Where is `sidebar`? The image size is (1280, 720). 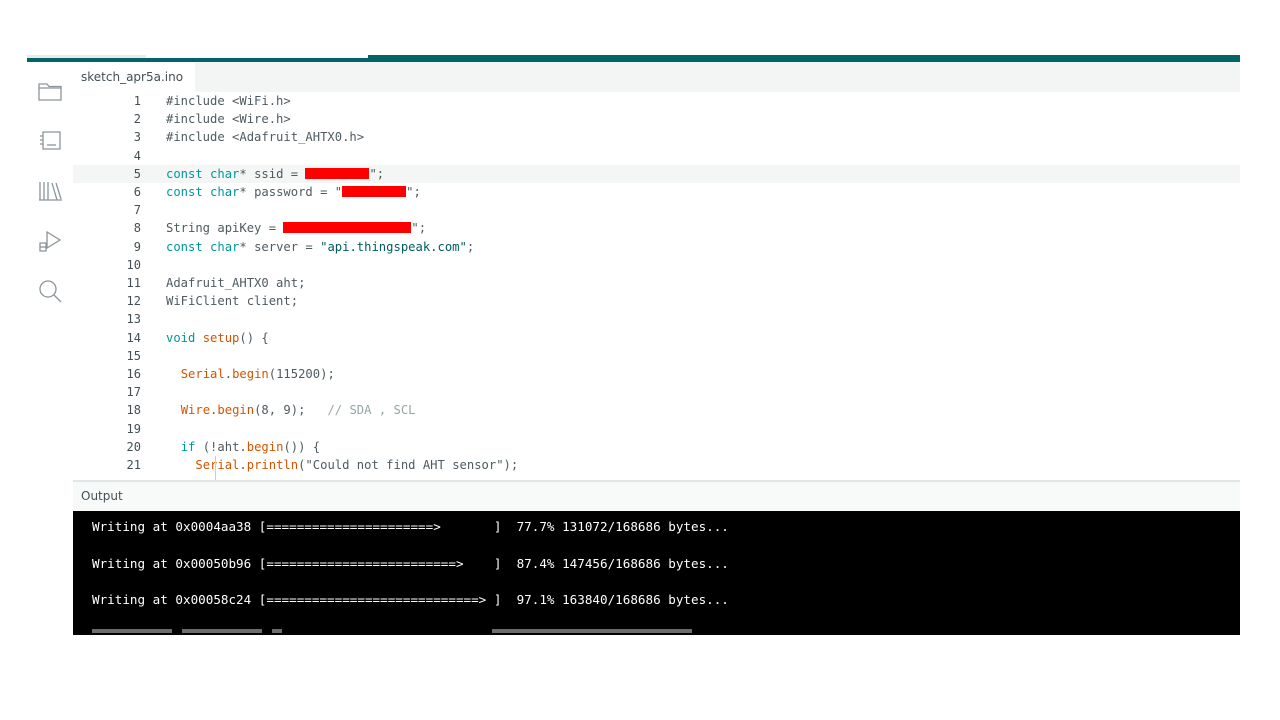 sidebar is located at coordinates (50, 348).